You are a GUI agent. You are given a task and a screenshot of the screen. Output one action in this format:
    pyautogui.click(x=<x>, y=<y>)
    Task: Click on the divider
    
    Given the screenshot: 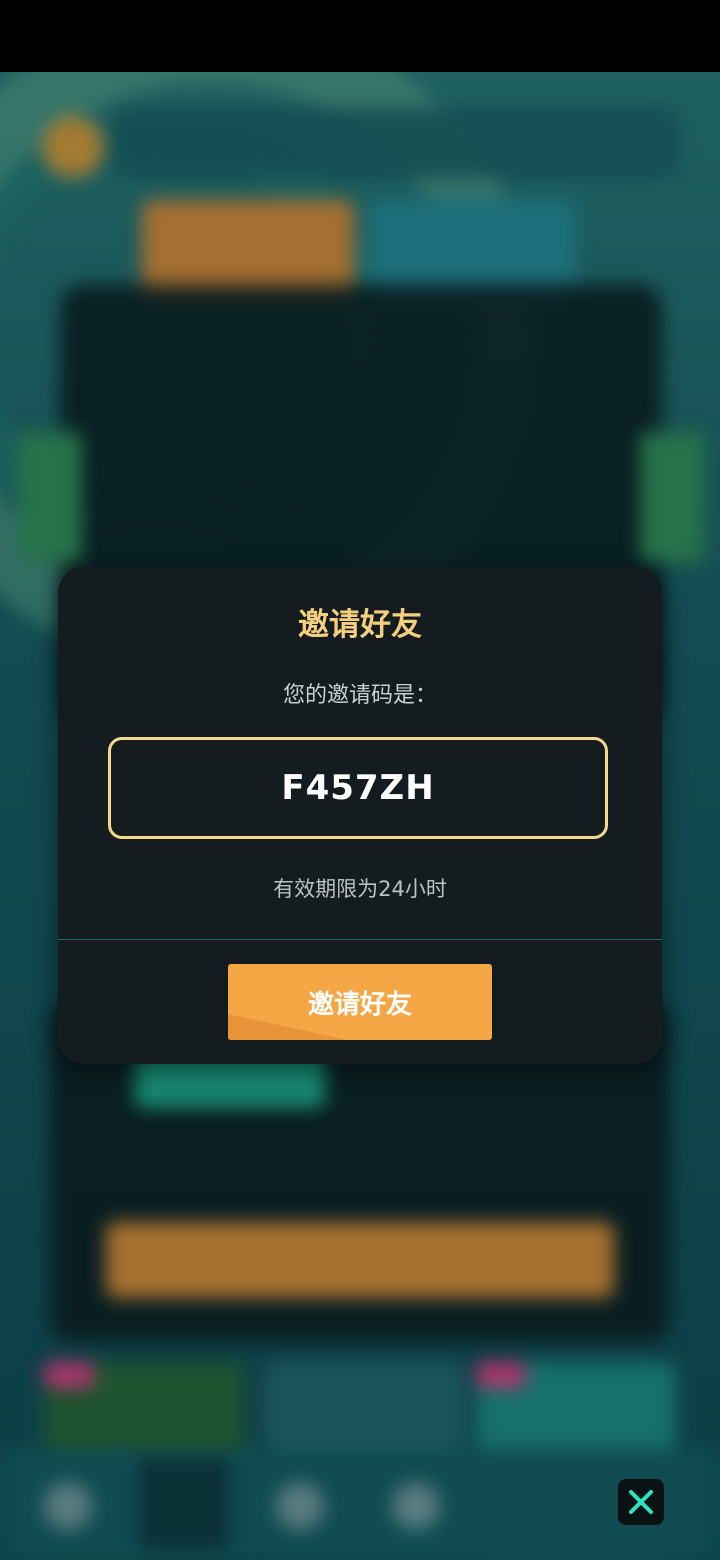 What is the action you would take?
    pyautogui.click(x=360, y=939)
    